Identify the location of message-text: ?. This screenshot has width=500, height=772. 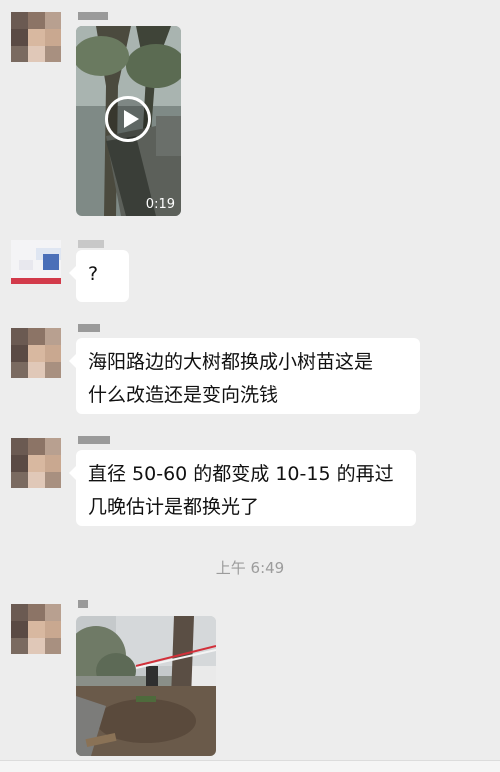
(93, 274).